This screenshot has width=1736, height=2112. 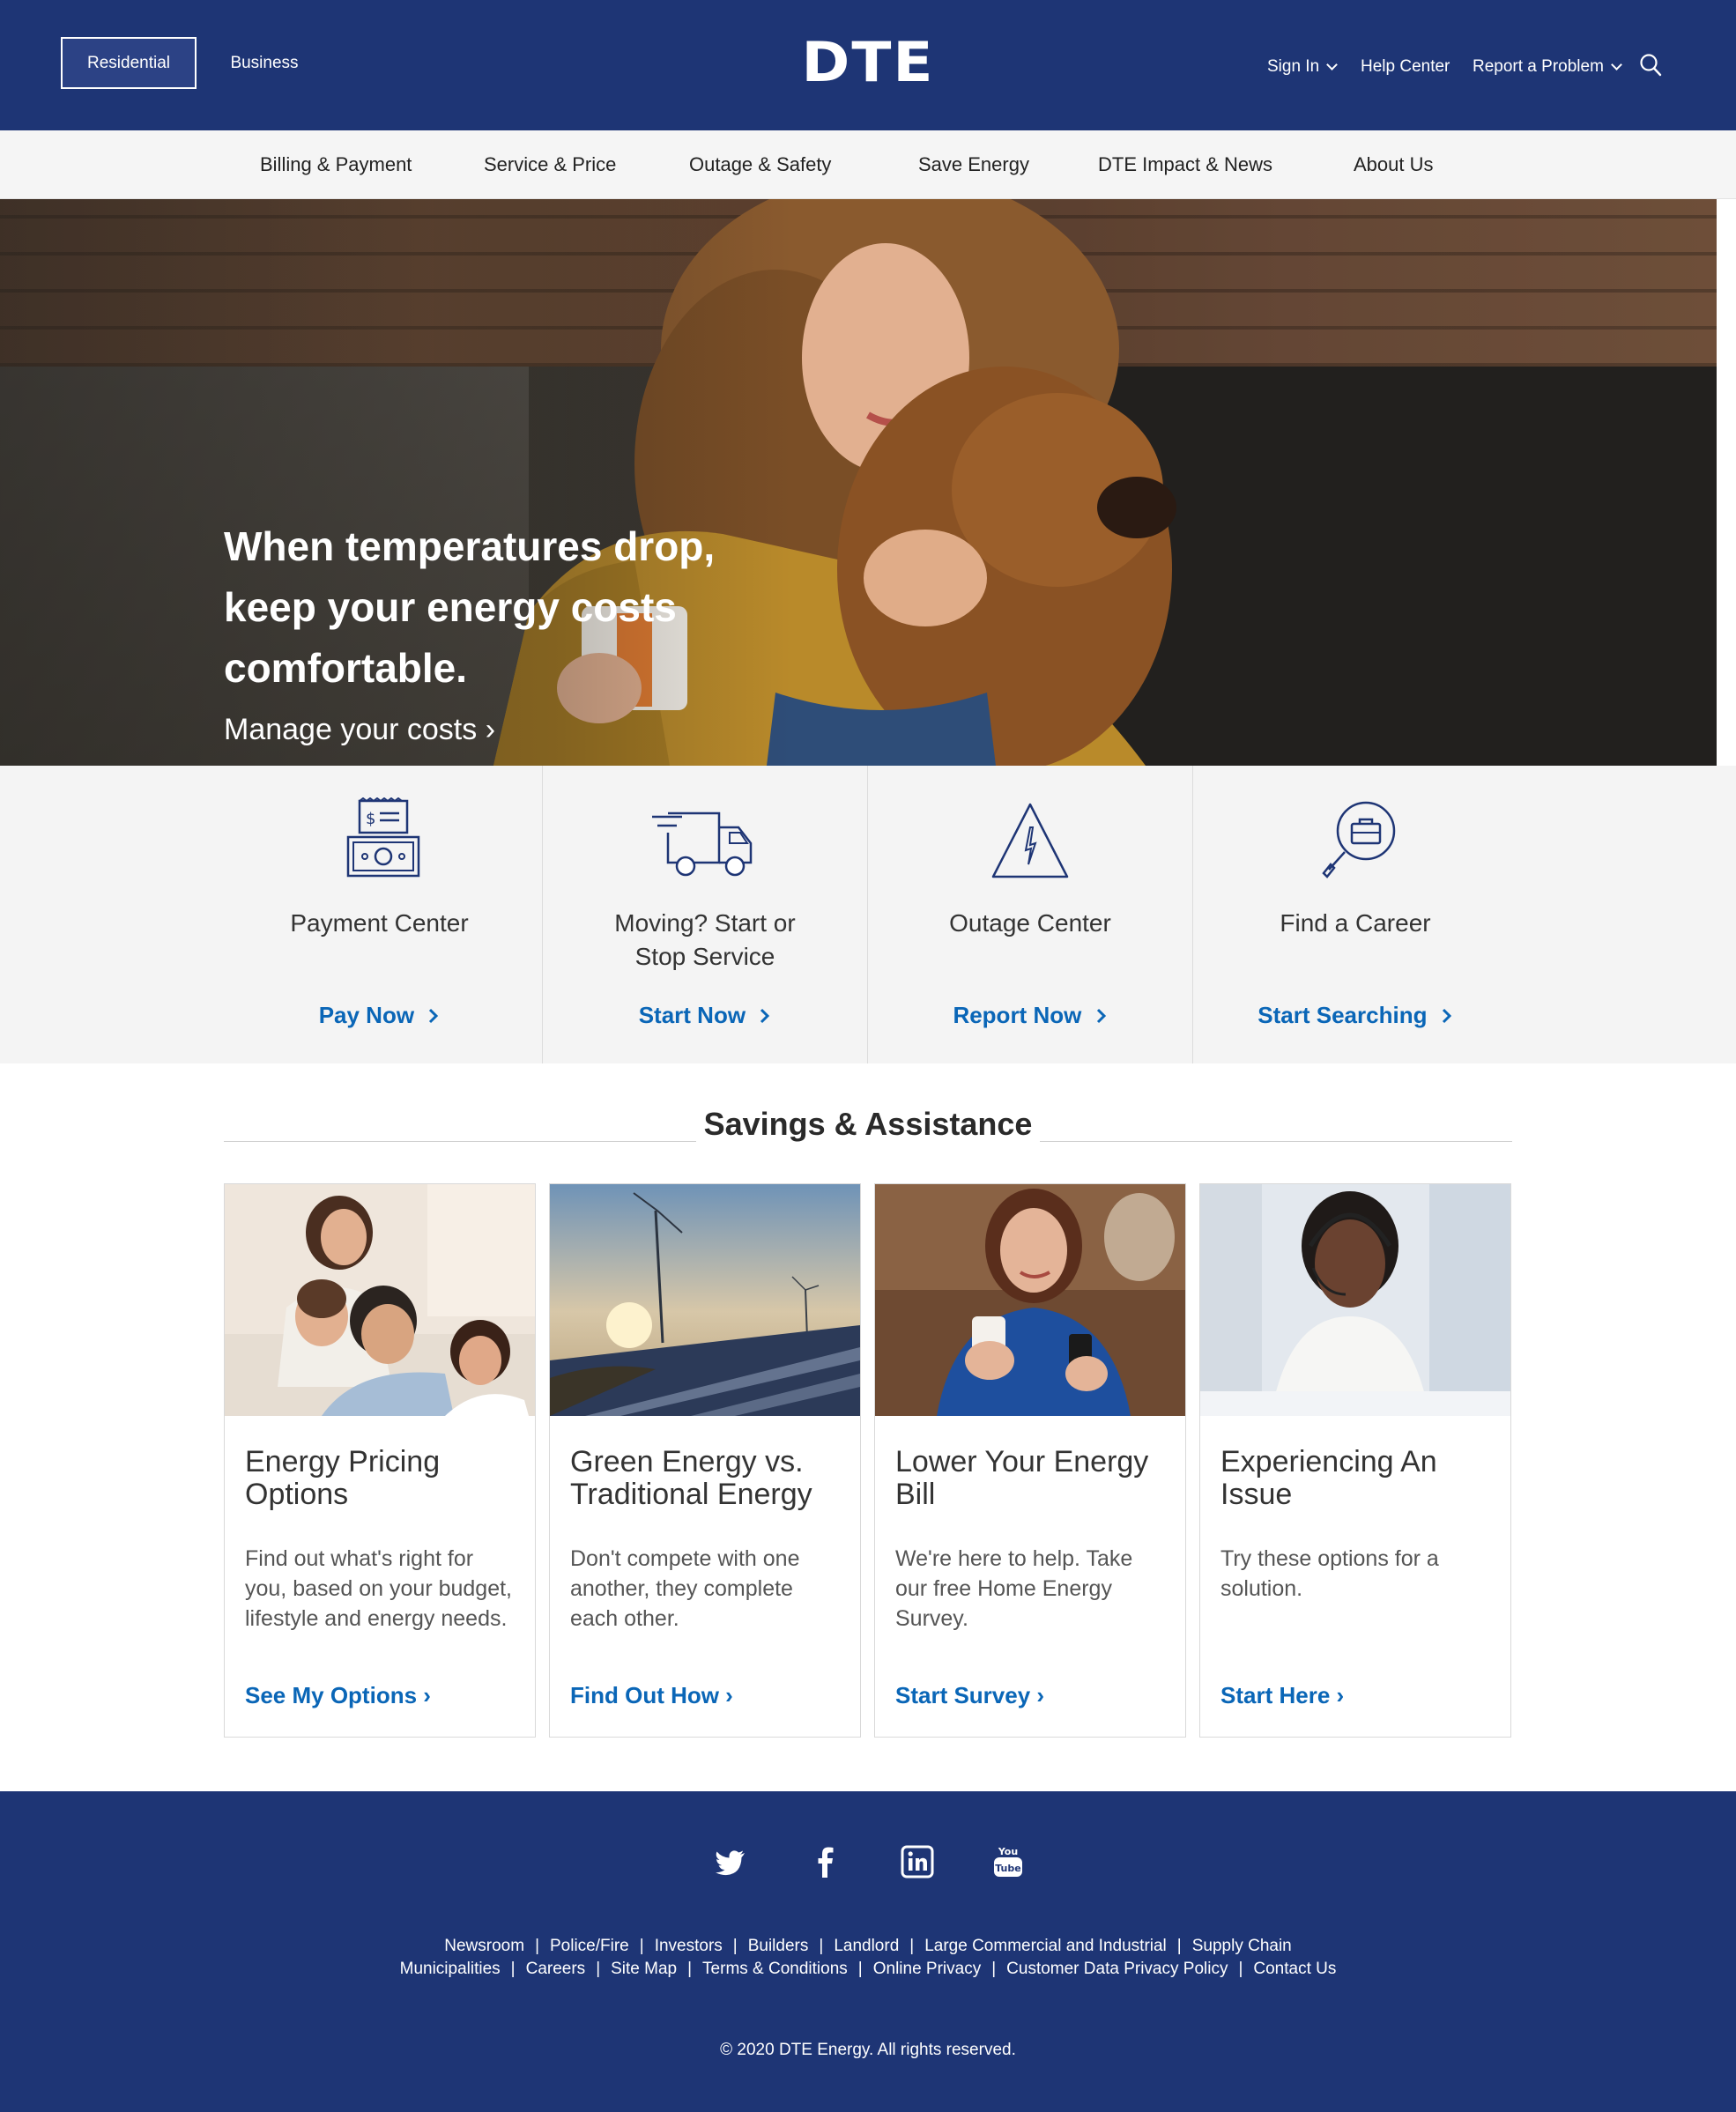 What do you see at coordinates (1022, 1478) in the screenshot?
I see `card-title: Lower Your Energy Bill` at bounding box center [1022, 1478].